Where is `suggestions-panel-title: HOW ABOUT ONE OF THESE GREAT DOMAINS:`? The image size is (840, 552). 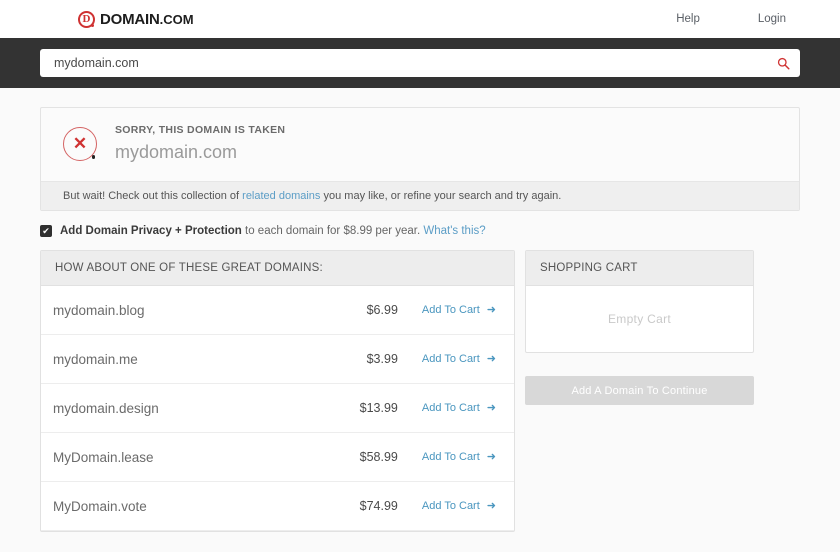 suggestions-panel-title: HOW ABOUT ONE OF THESE GREAT DOMAINS: is located at coordinates (277, 268).